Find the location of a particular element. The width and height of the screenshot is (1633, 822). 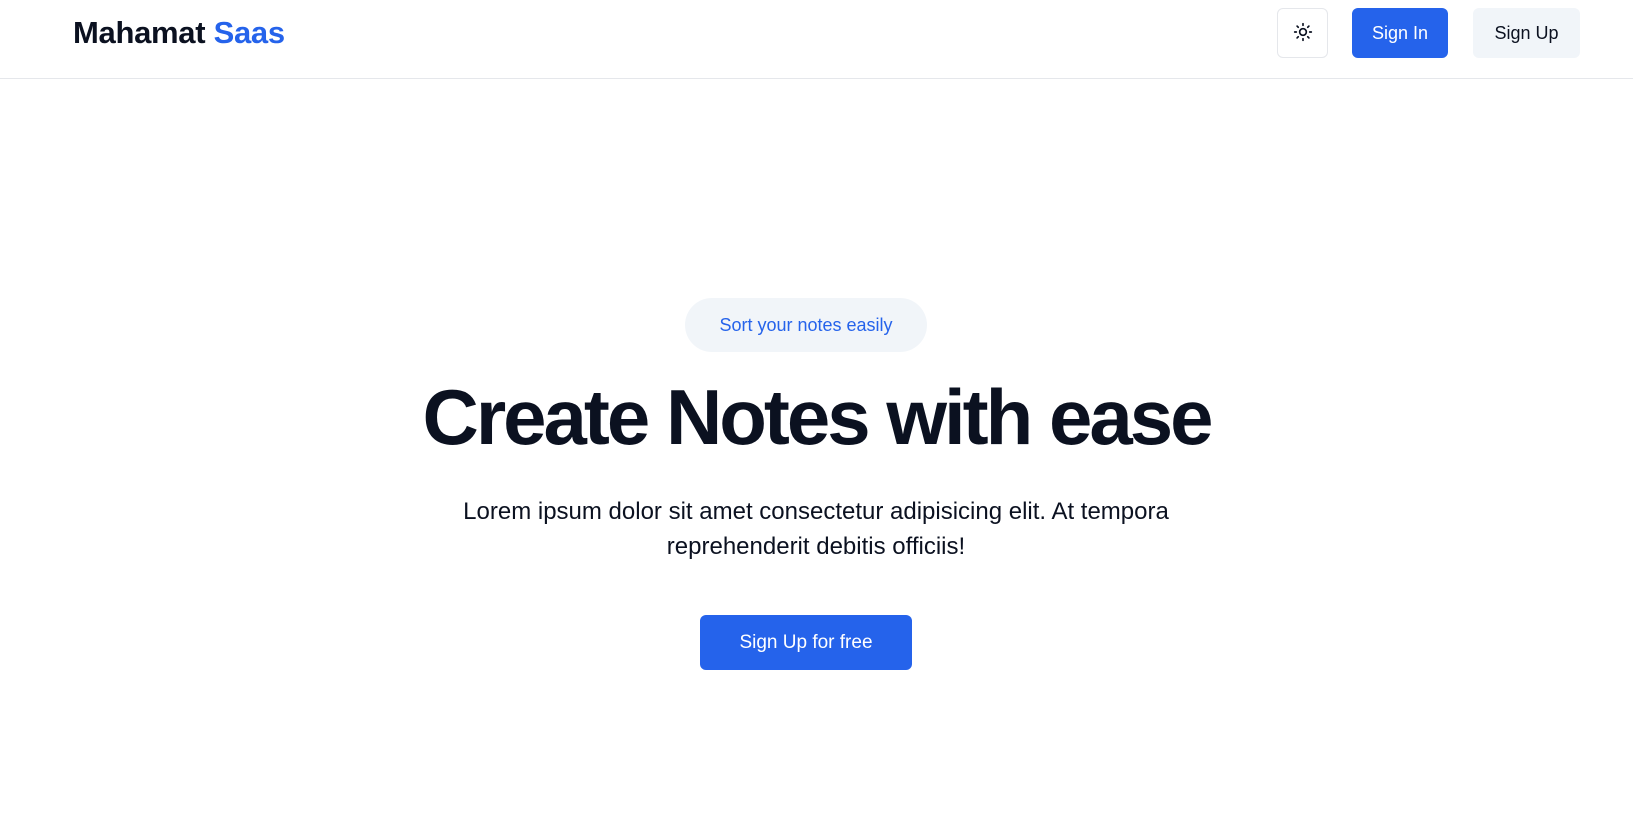

sign-in-button: Sign In is located at coordinates (1400, 33).